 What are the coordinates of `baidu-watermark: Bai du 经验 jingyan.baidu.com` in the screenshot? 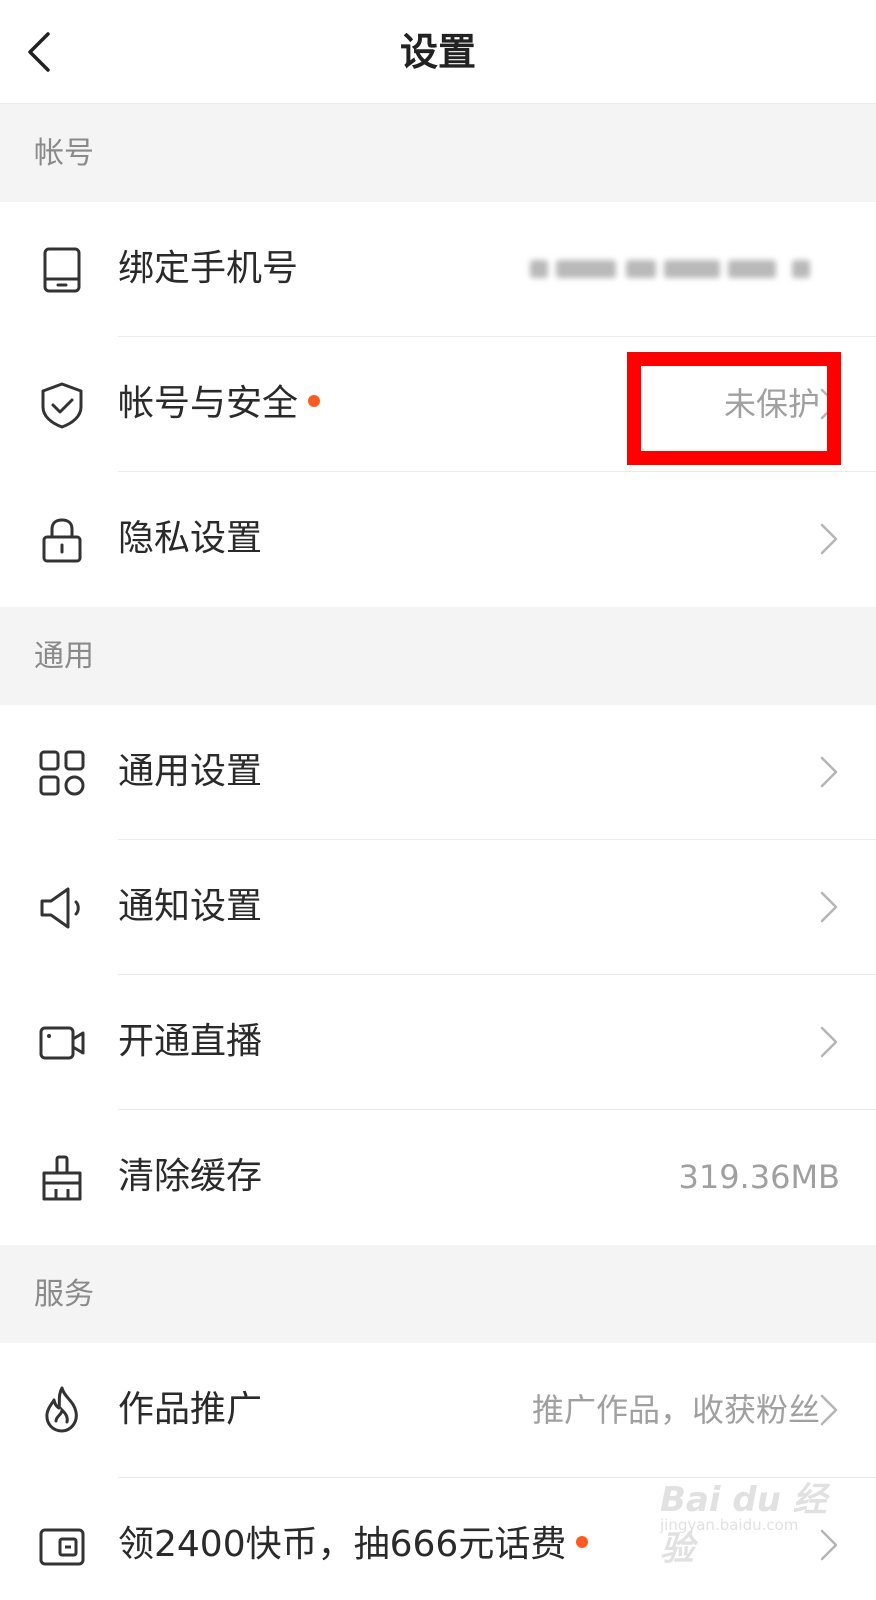 It's located at (750, 1518).